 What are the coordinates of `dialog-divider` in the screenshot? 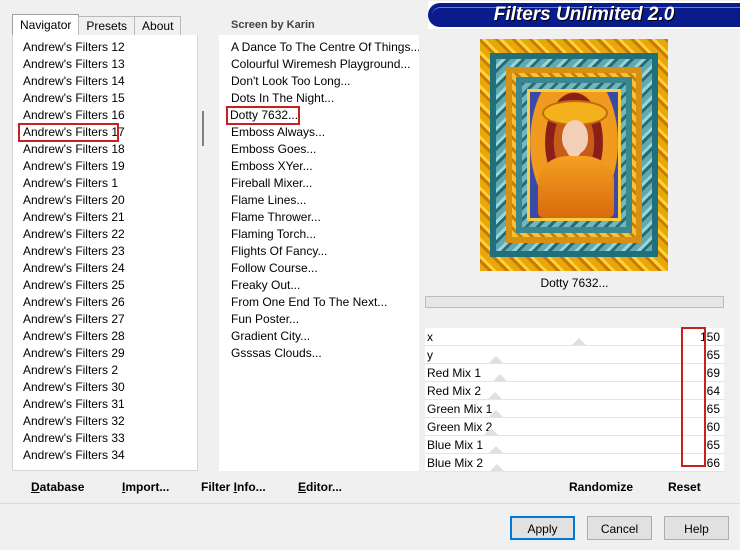 It's located at (370, 503).